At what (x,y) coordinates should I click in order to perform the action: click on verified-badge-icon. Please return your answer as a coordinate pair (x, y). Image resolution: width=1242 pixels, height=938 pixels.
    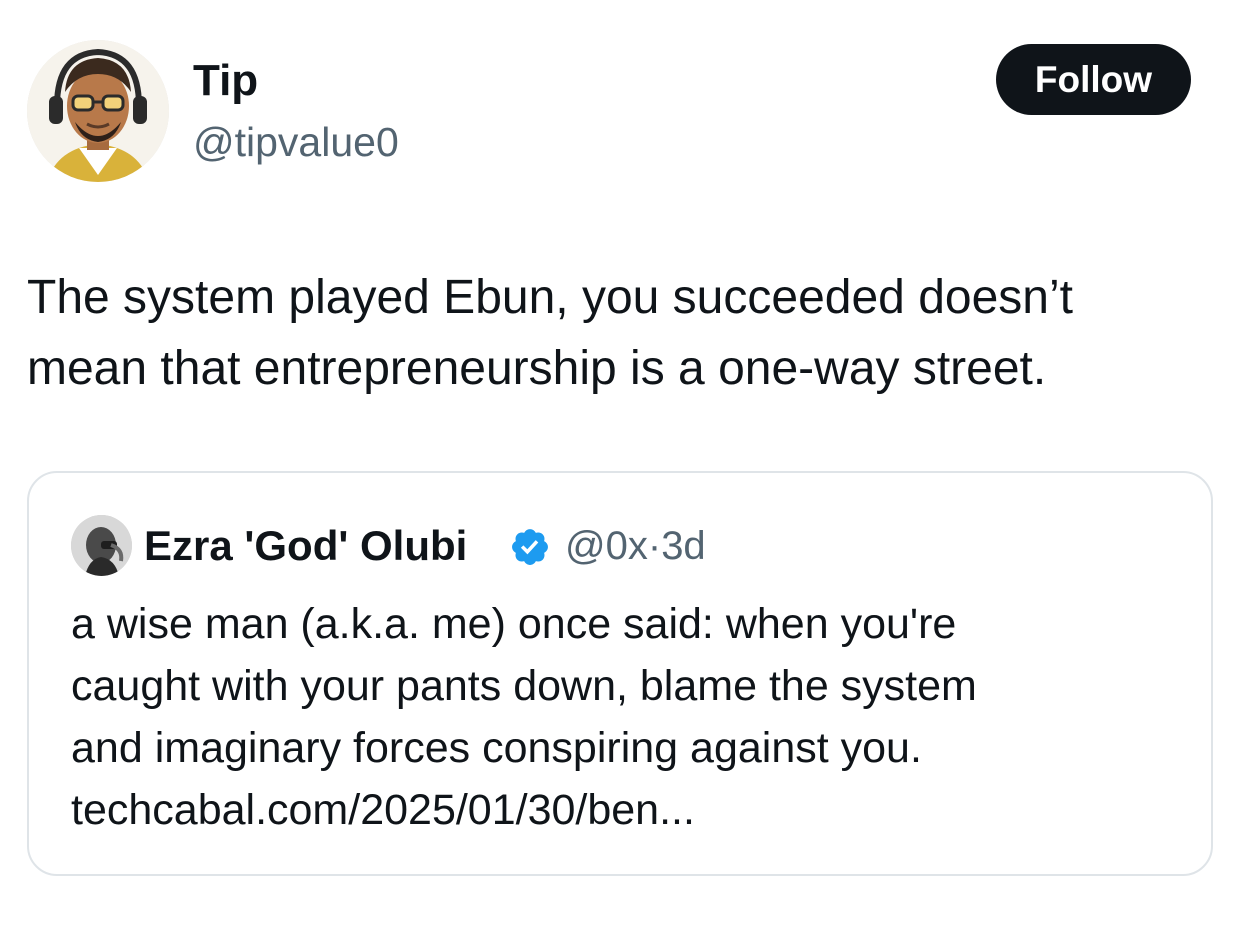
    Looking at the image, I should click on (530, 547).